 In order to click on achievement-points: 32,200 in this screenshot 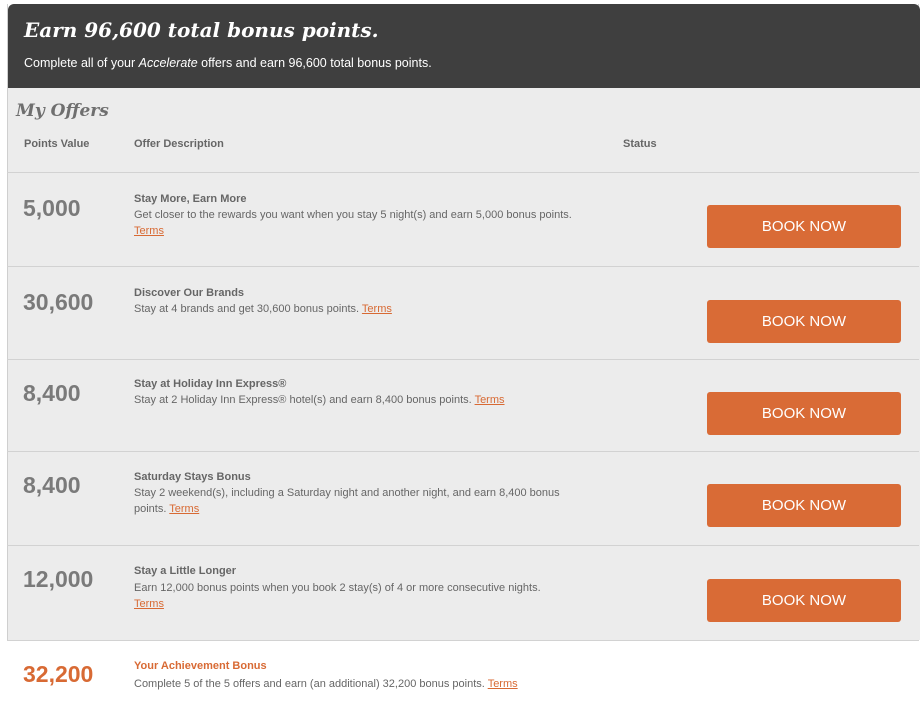, I will do `click(58, 674)`.